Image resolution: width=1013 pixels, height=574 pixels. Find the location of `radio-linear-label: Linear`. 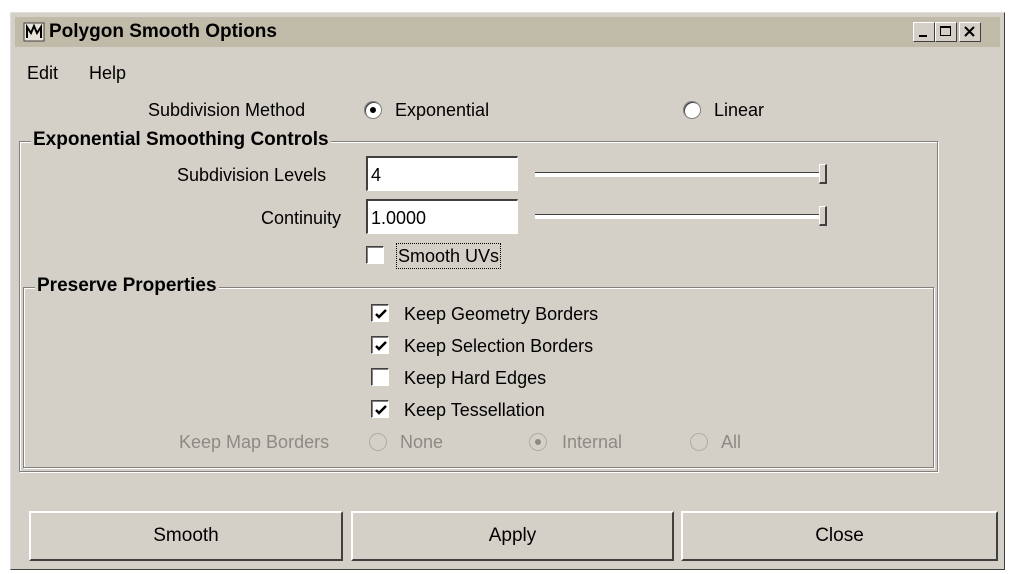

radio-linear-label: Linear is located at coordinates (739, 110).